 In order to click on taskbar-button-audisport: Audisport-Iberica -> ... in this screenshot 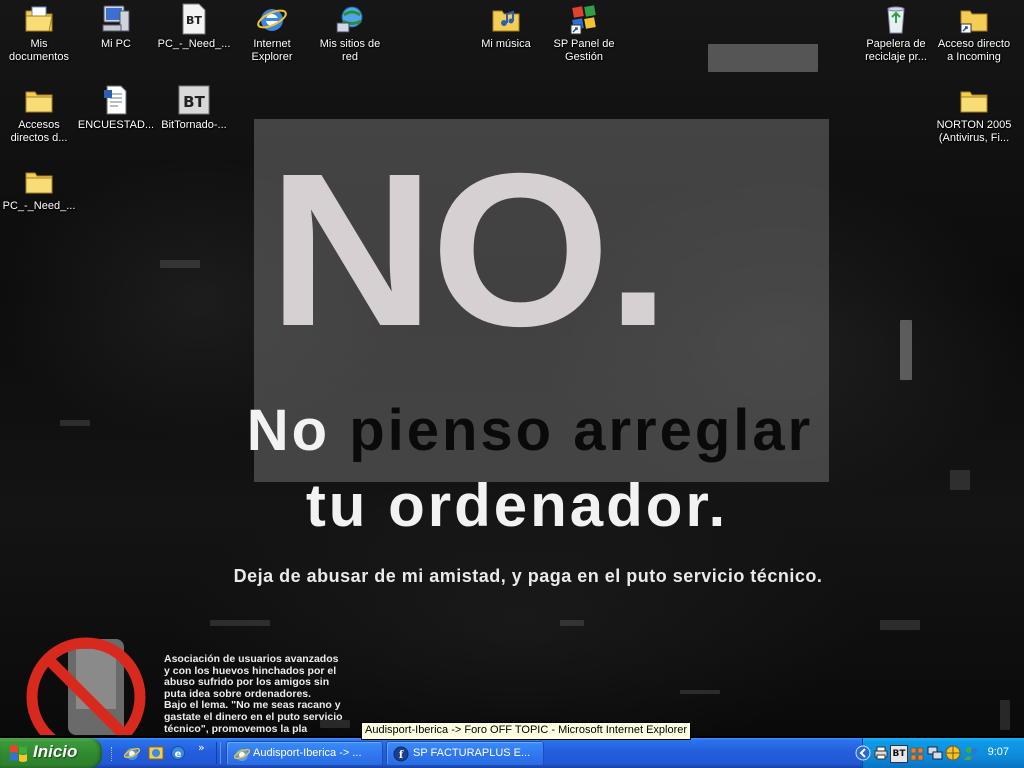, I will do `click(304, 753)`.